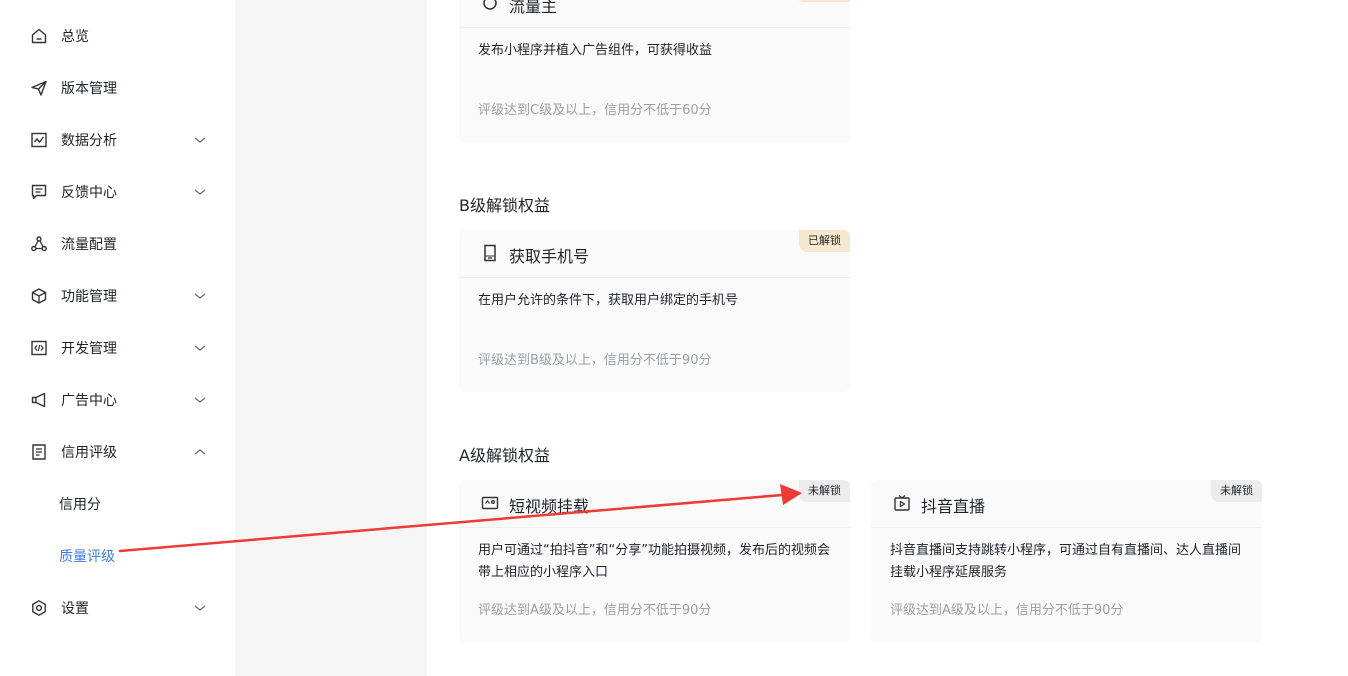 This screenshot has height=676, width=1348. Describe the element at coordinates (117, 608) in the screenshot. I see `sidebar-item-settings: 设置` at that location.